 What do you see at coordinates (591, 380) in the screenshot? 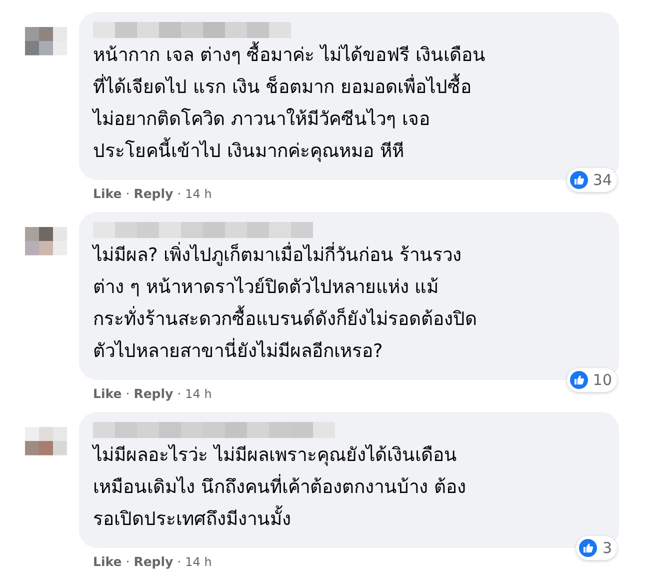
I see `reaction-count: 10` at bounding box center [591, 380].